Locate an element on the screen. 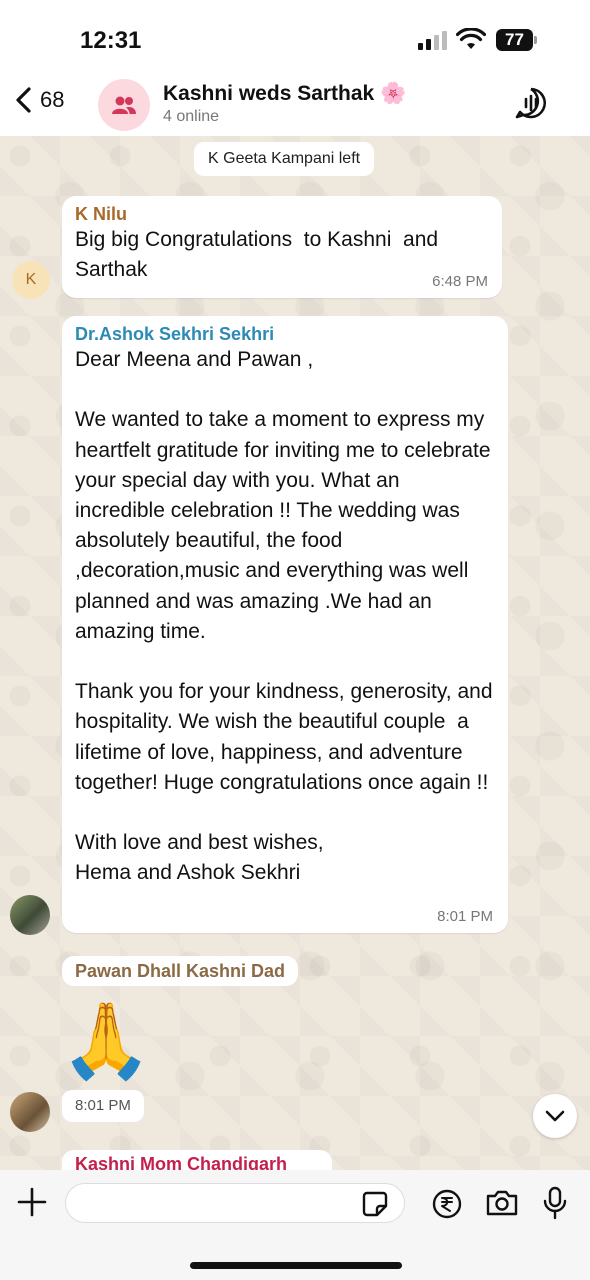 This screenshot has height=1280, width=590. emoji-message: 🙏 is located at coordinates (106, 1041).